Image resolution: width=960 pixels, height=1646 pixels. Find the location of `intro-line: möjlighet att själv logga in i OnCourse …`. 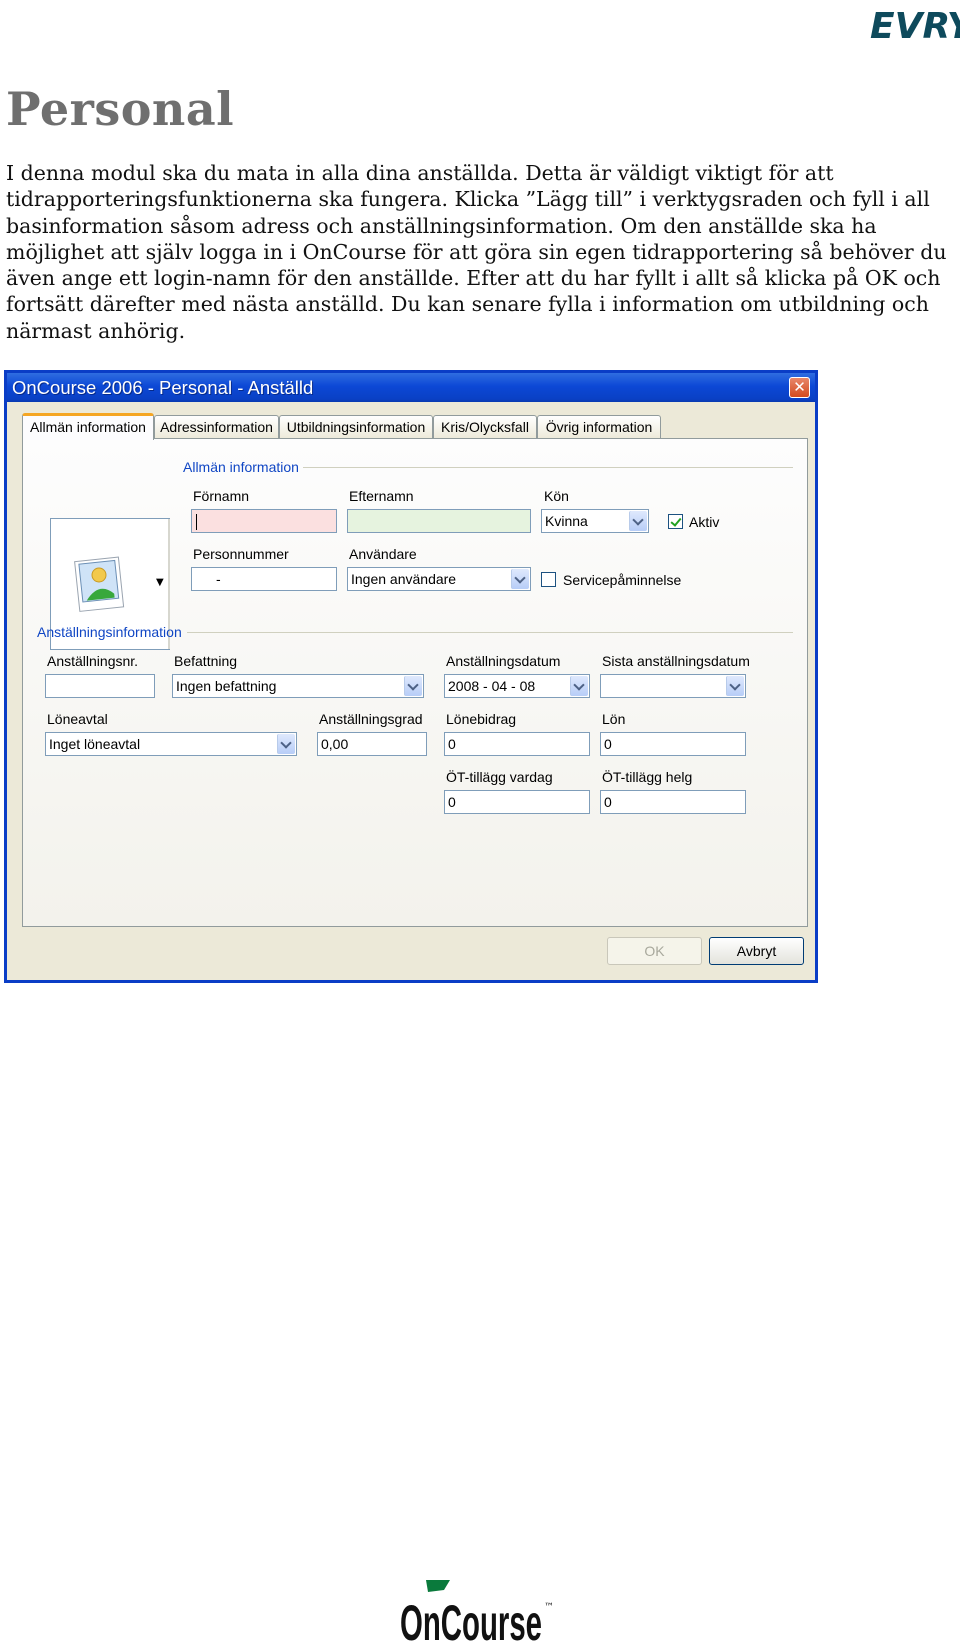

intro-line: möjlighet att själv logga in i OnCourse … is located at coordinates (476, 251).